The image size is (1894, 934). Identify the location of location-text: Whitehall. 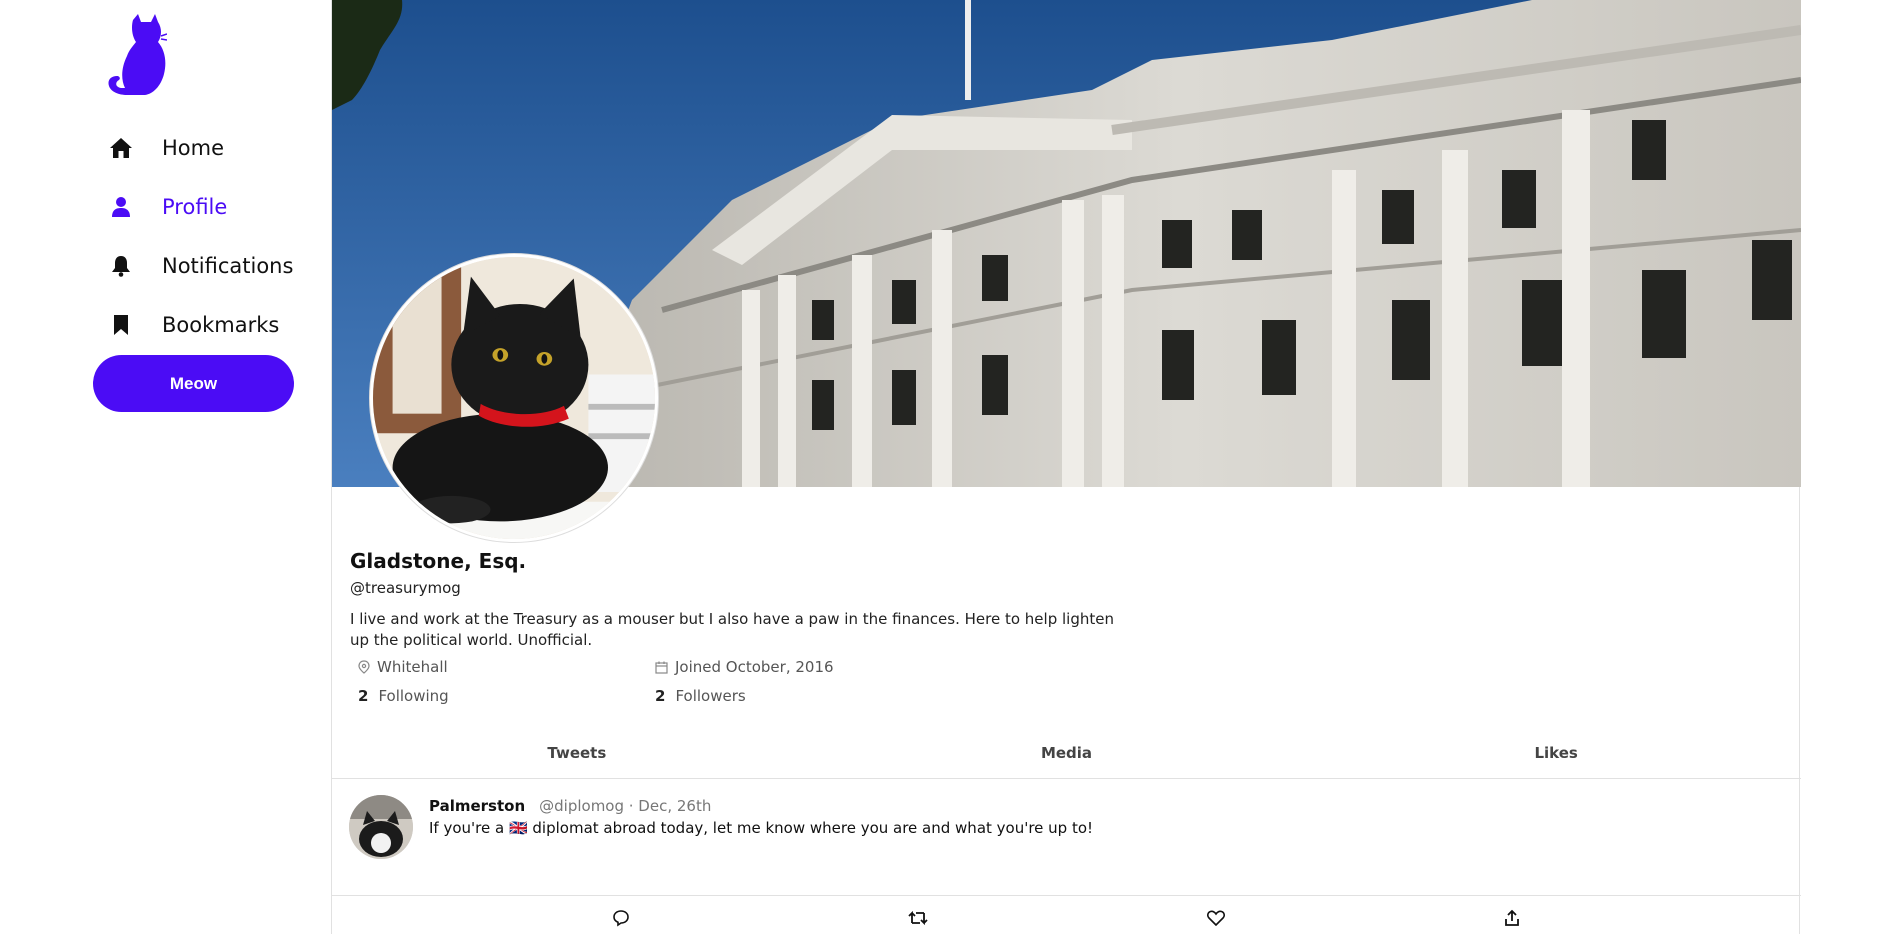
(412, 667).